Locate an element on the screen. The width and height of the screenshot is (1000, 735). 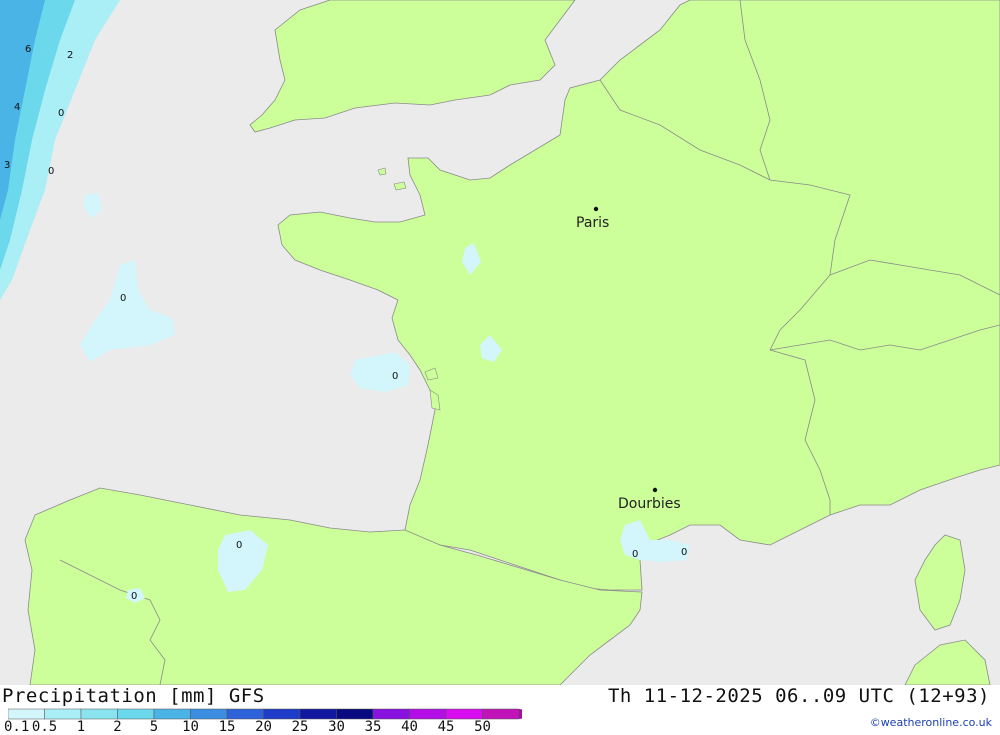
city-label-paris: Paris is located at coordinates (592, 223).